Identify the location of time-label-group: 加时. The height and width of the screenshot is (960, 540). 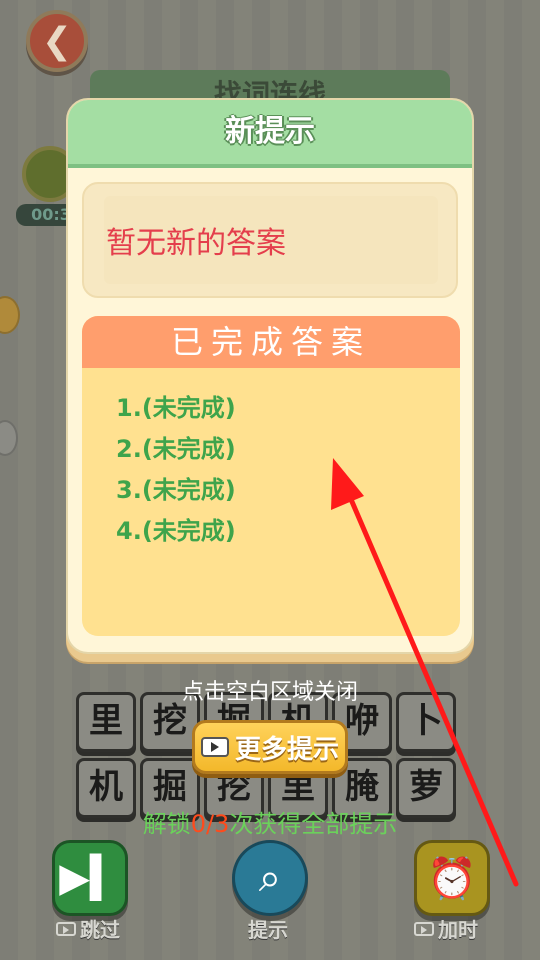
(446, 928).